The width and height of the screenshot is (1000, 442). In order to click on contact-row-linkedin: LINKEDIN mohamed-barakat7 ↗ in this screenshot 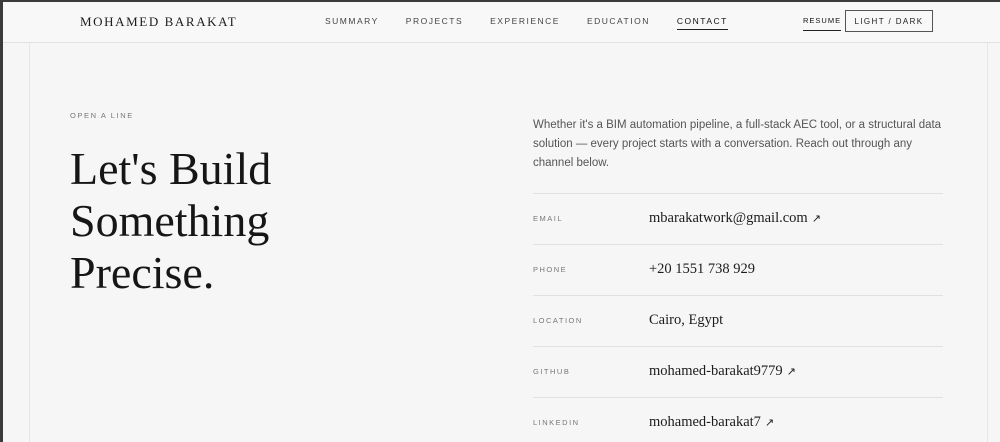, I will do `click(738, 419)`.